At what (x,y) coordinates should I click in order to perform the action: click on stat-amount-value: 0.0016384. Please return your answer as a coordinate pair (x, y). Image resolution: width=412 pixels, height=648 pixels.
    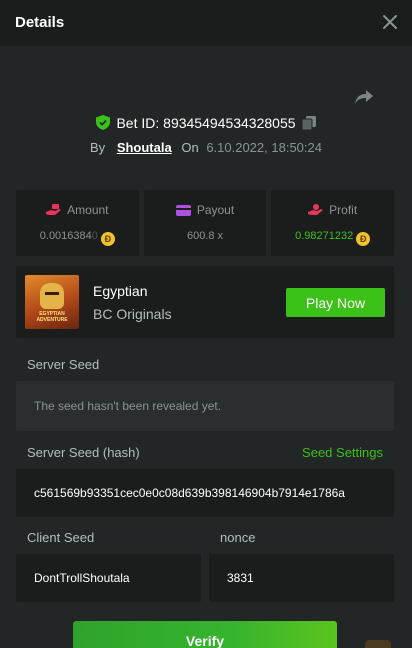
    Looking at the image, I should click on (65, 236).